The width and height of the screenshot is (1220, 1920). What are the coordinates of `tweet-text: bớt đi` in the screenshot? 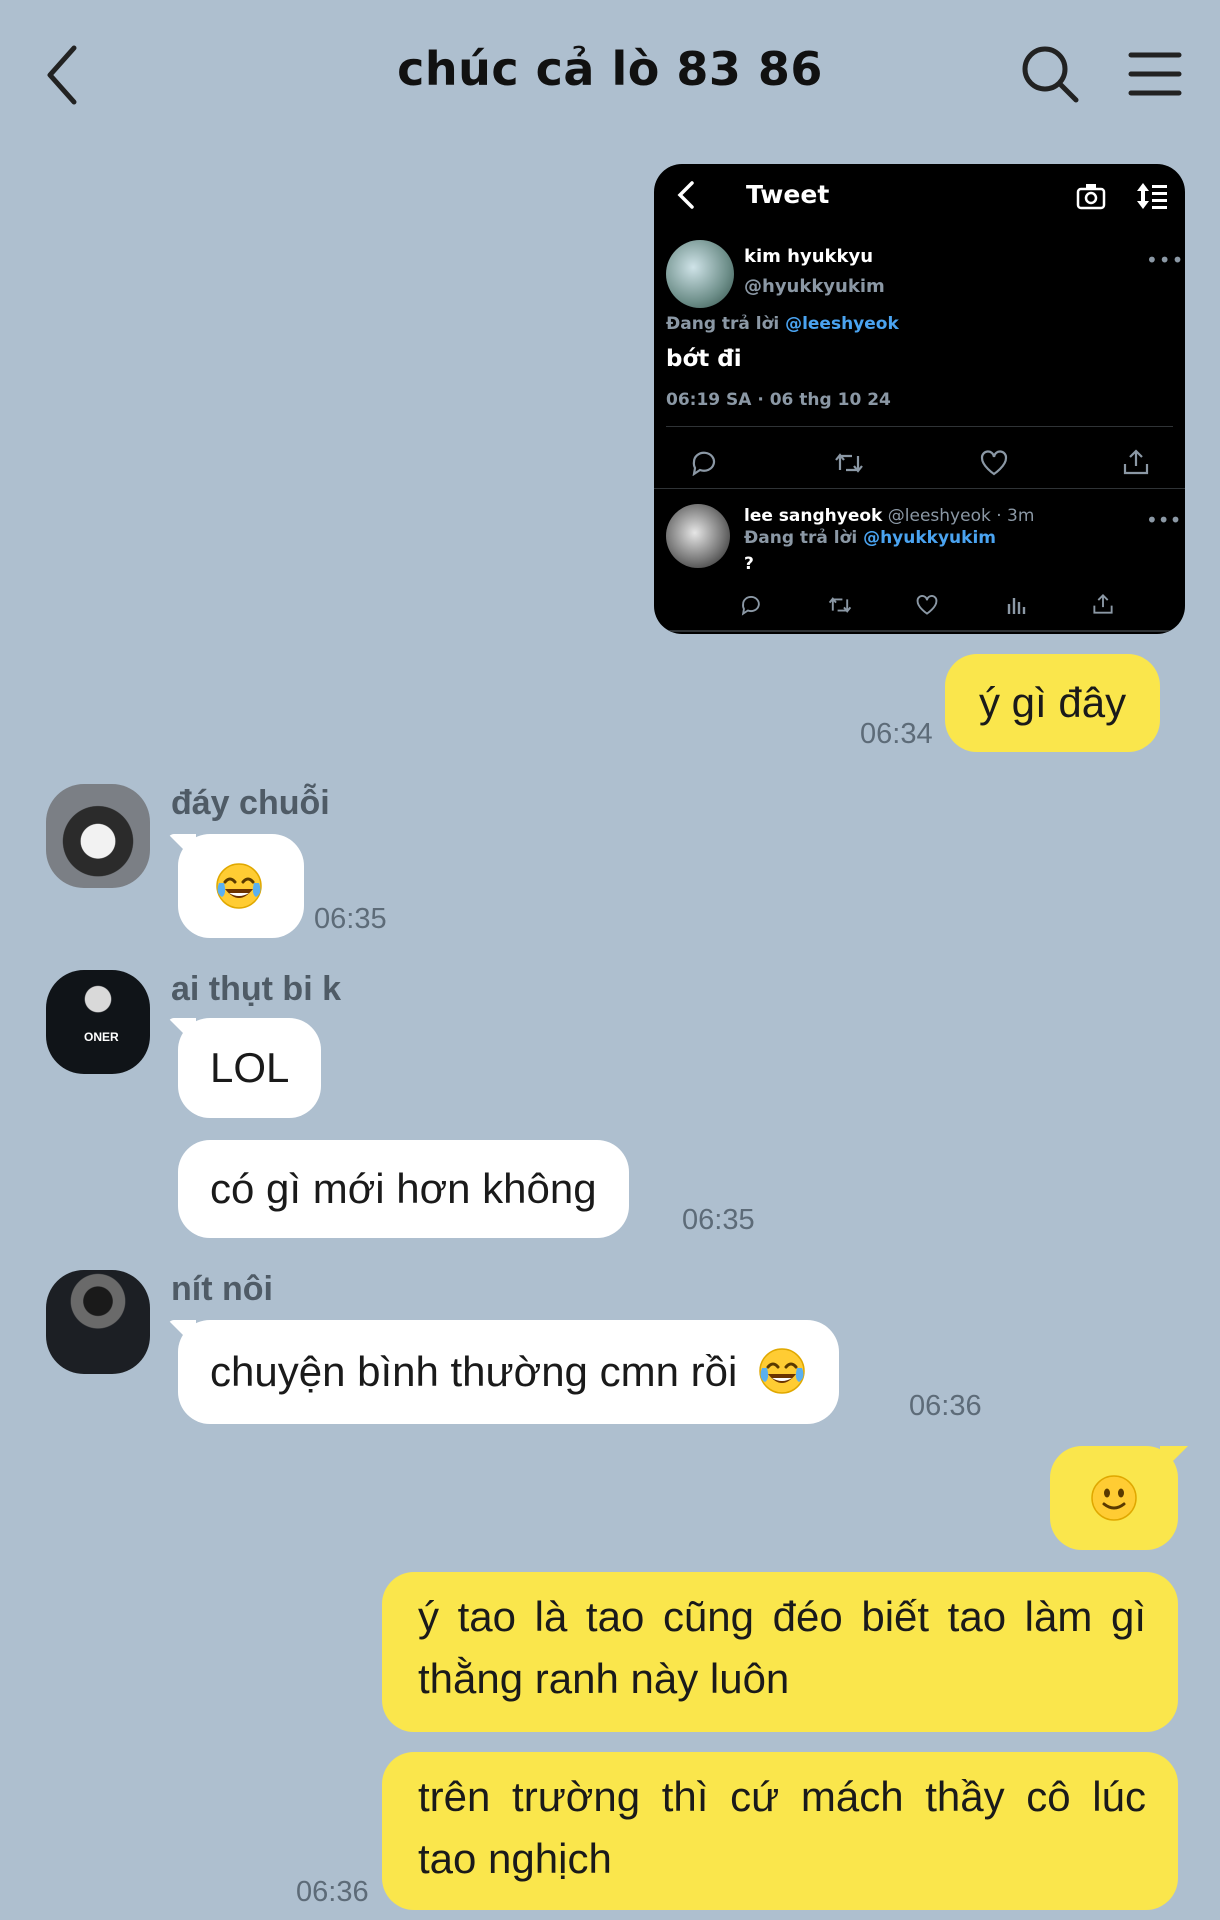 It's located at (704, 359).